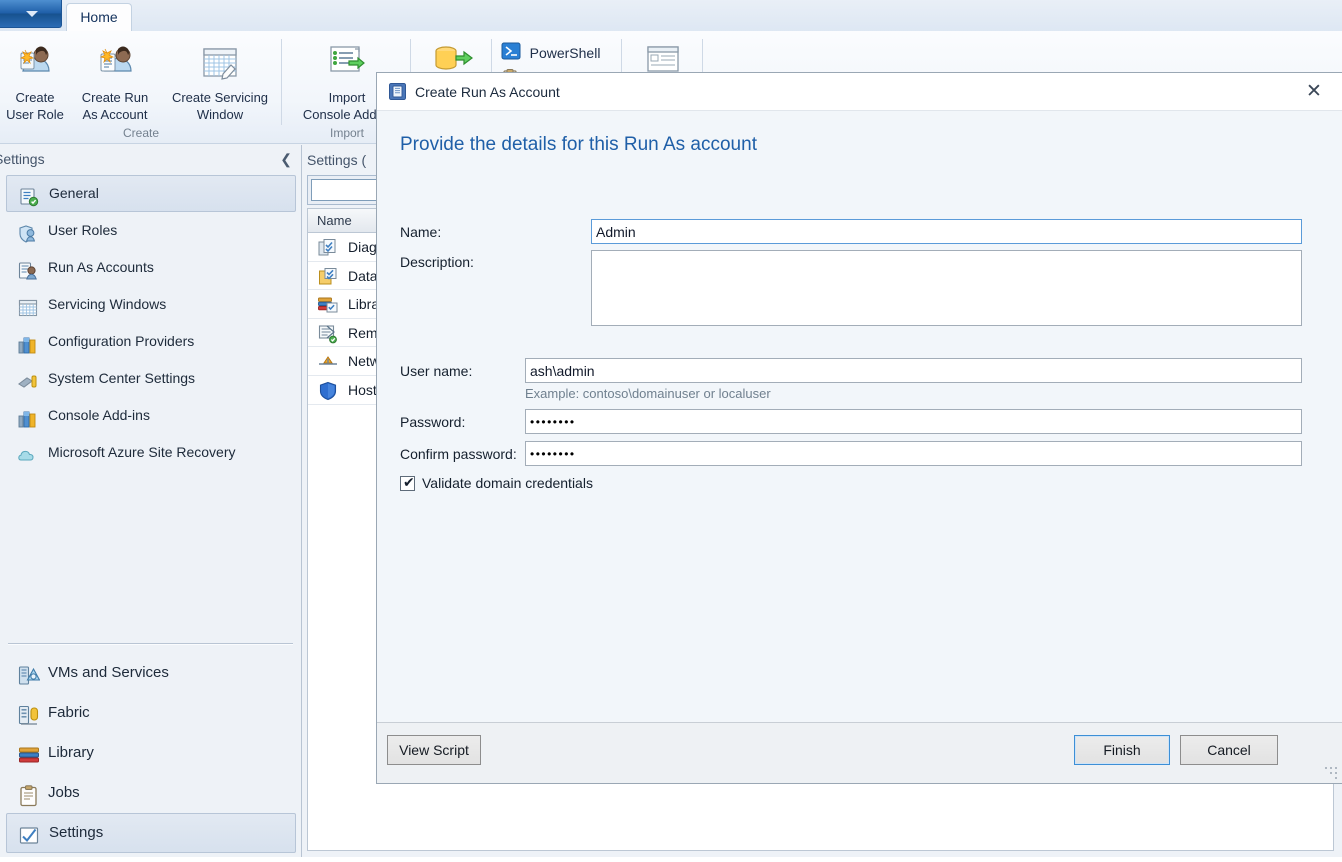 The image size is (1342, 862). I want to click on sidebar-item-jobs: Jobs, so click(151, 793).